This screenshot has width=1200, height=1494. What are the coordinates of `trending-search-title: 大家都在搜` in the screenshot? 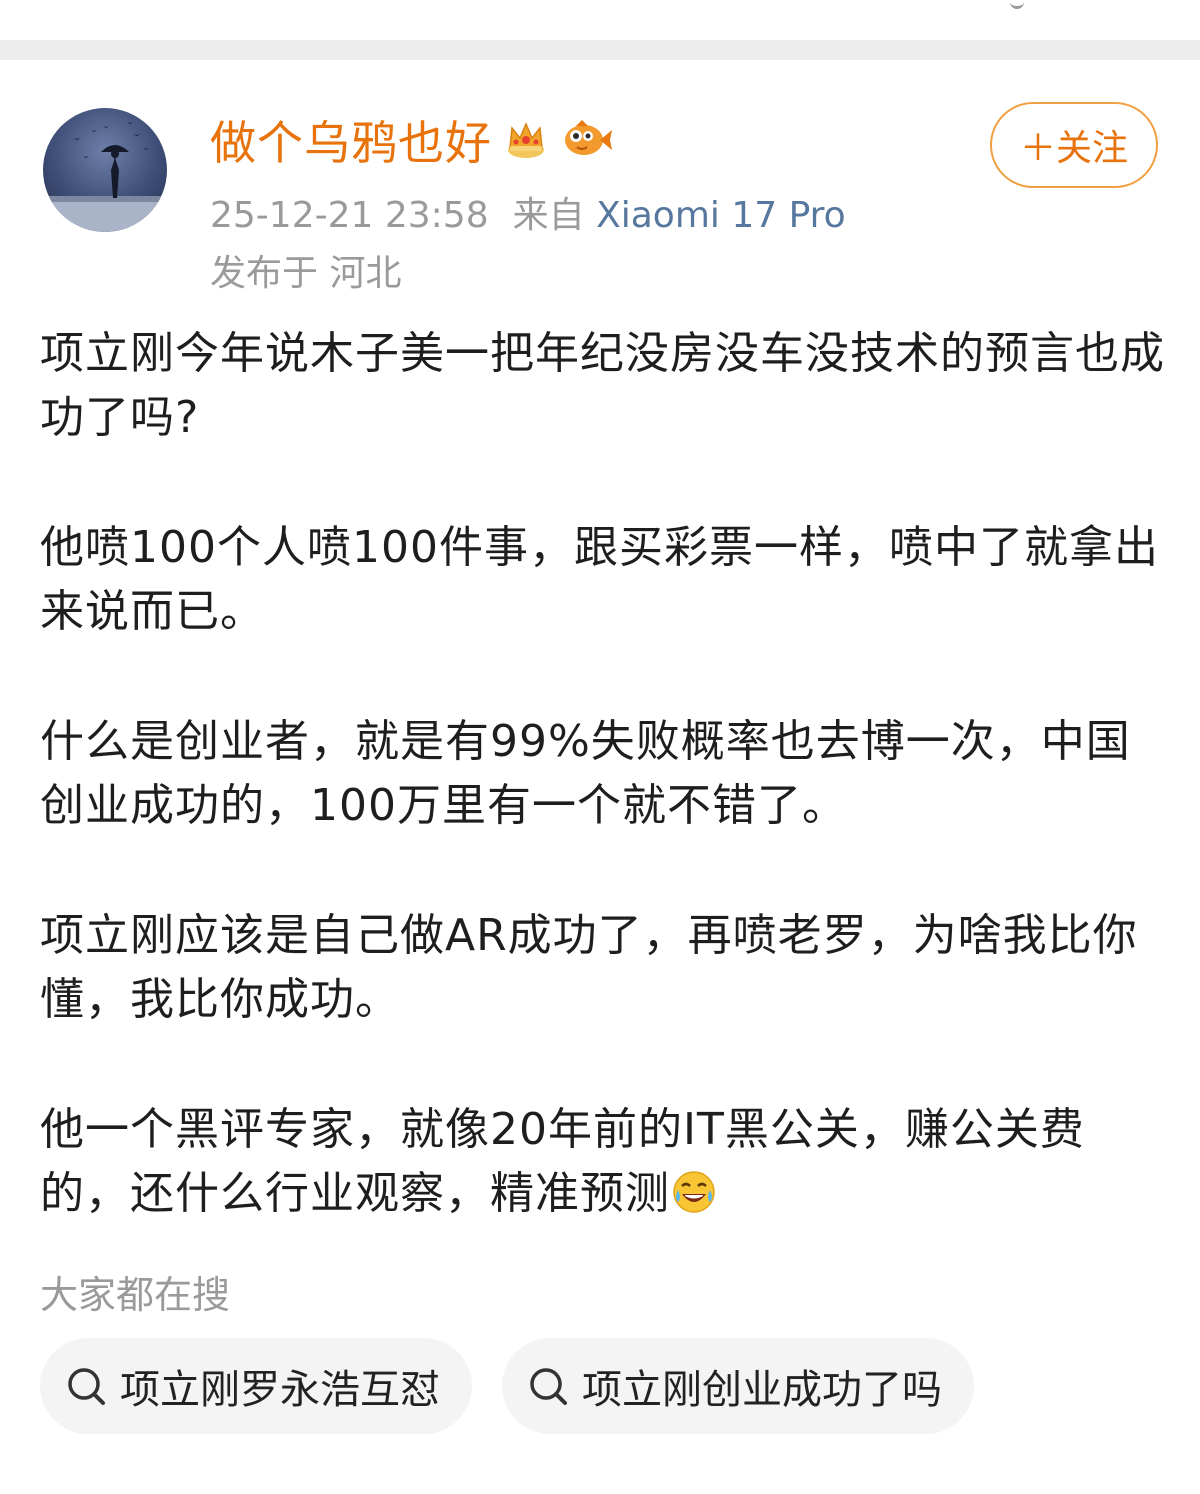 It's located at (135, 1295).